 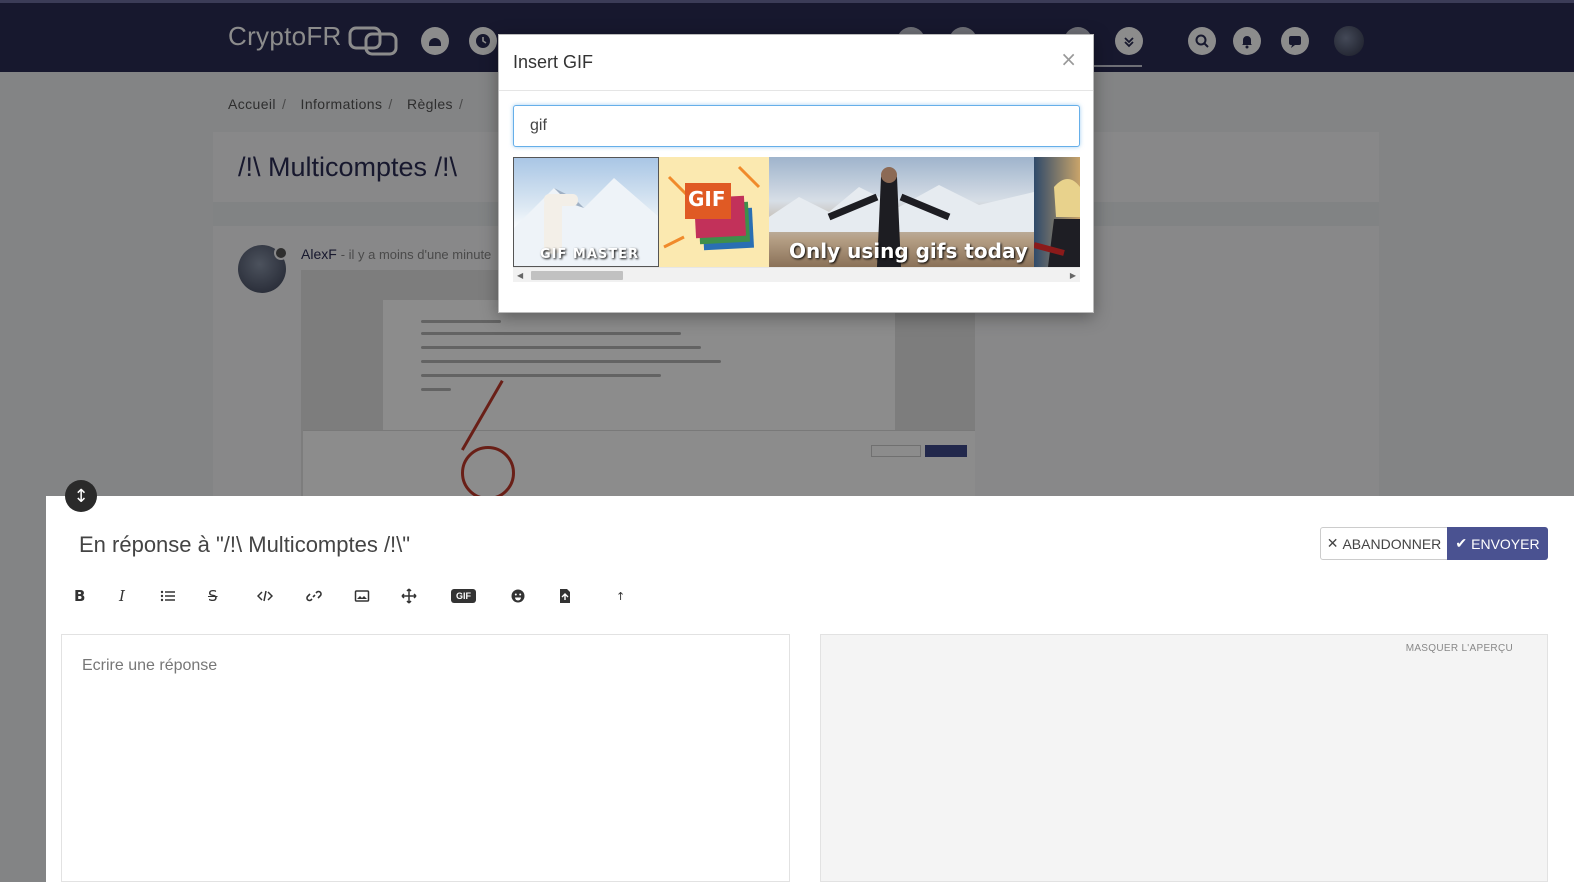 What do you see at coordinates (620, 596) in the screenshot?
I see `arrow-up-icon: ↑` at bounding box center [620, 596].